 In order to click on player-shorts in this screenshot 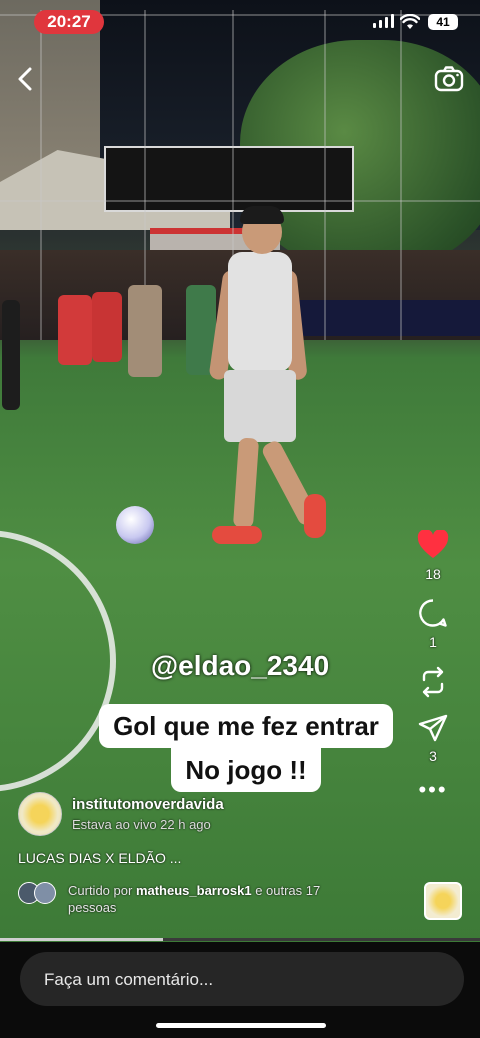, I will do `click(260, 406)`.